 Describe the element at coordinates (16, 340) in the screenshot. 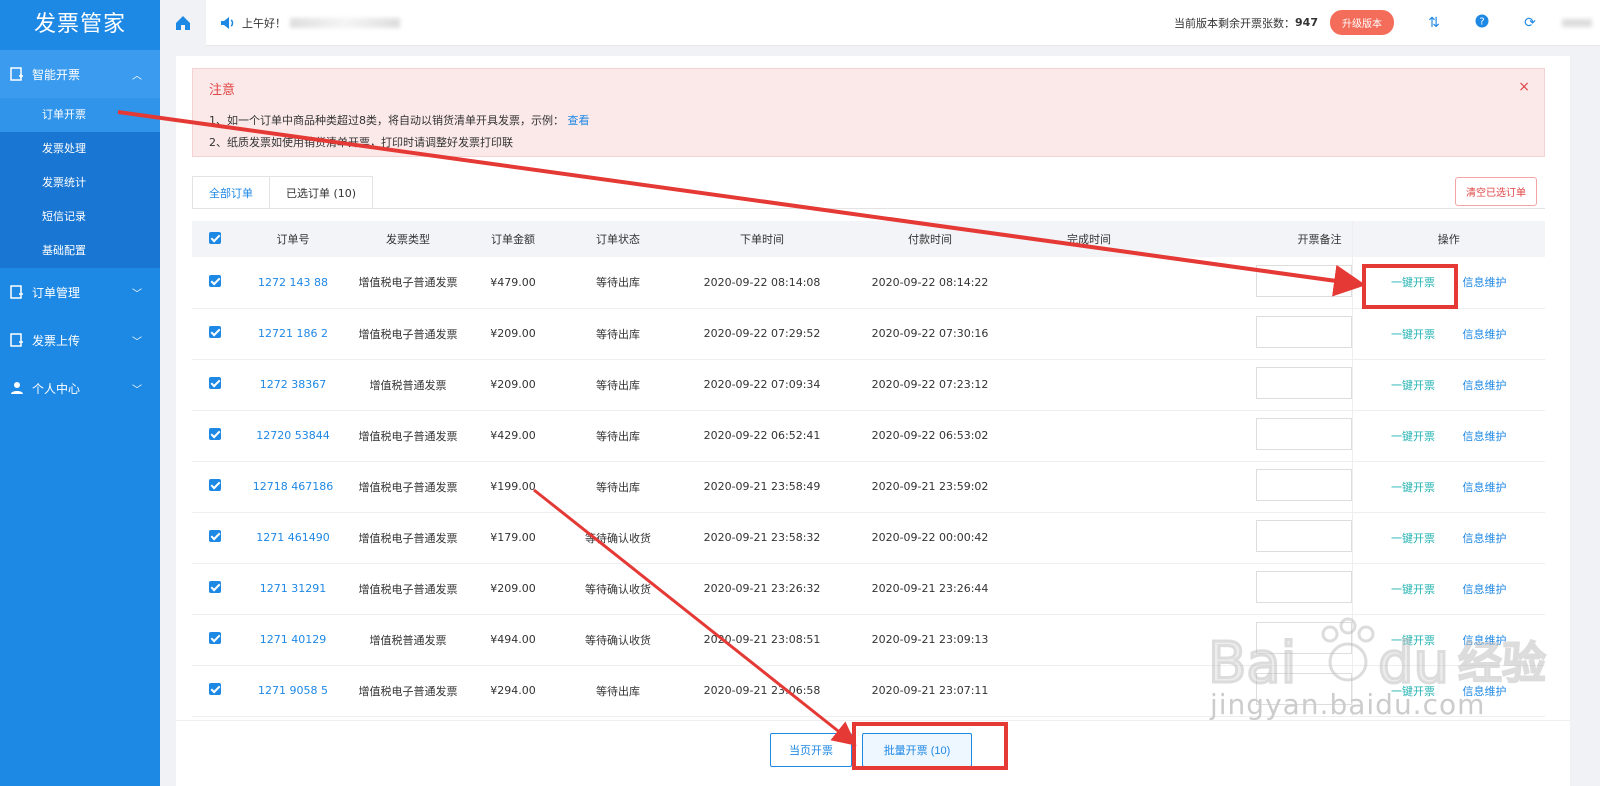

I see `upload-icon` at that location.